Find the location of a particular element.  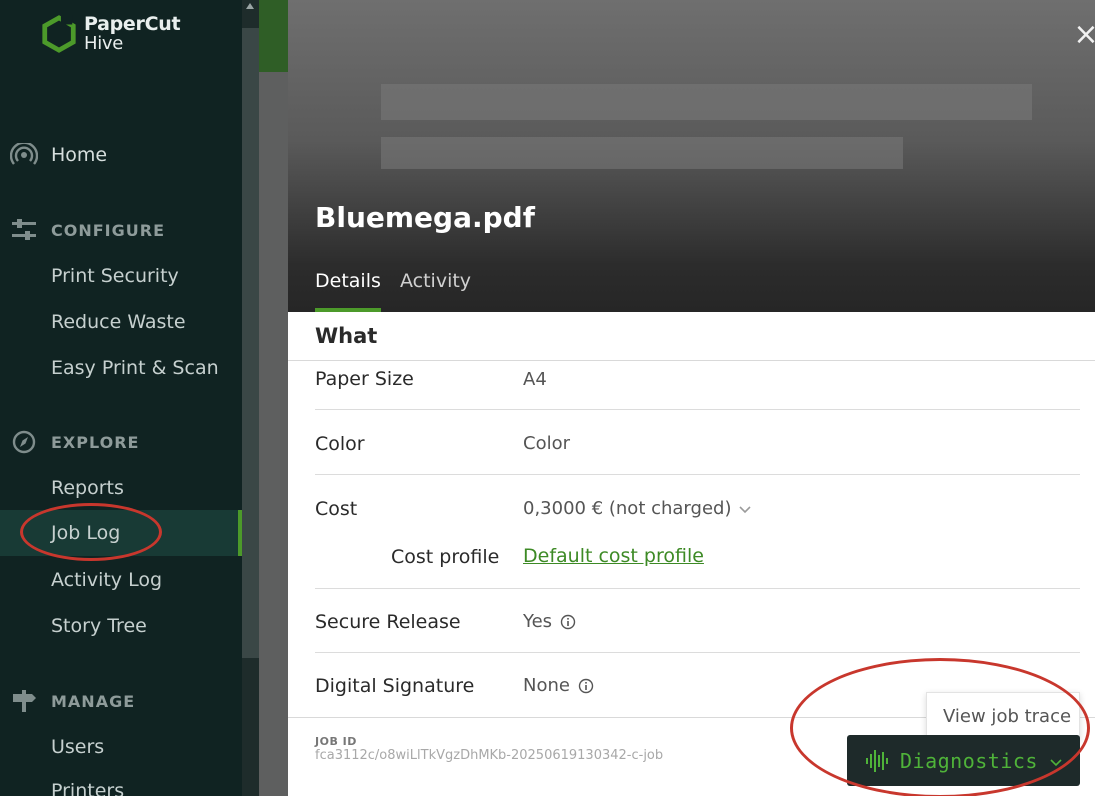

close-icon: × is located at coordinates (1083, 35).